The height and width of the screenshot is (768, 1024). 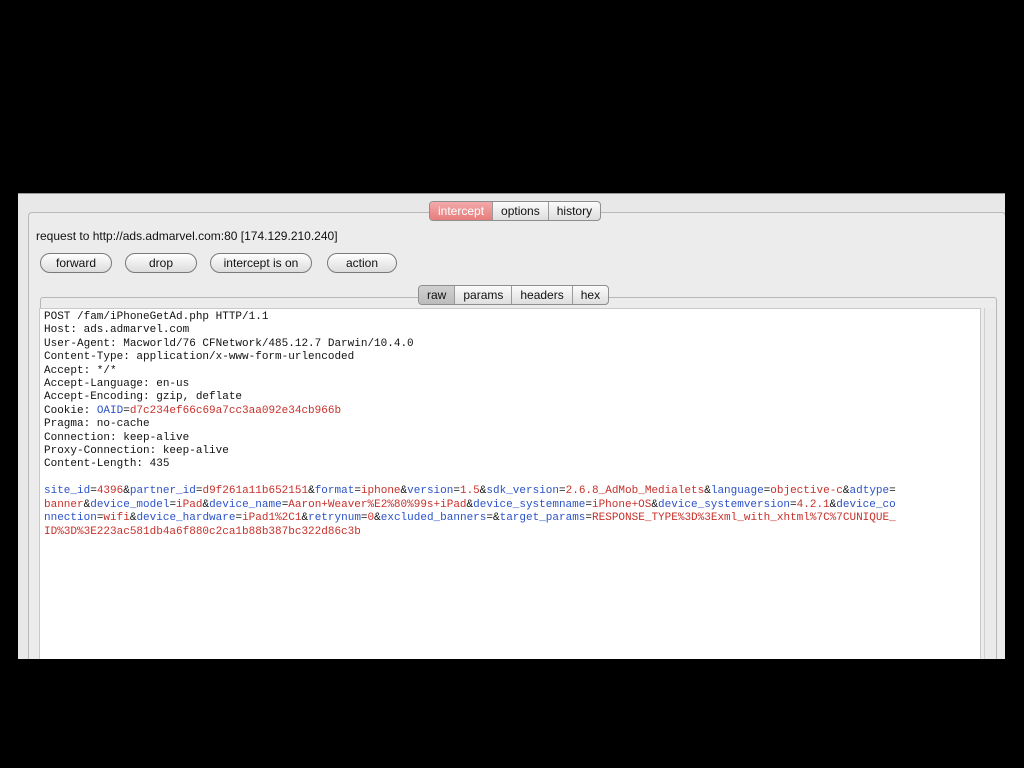 What do you see at coordinates (130, 504) in the screenshot?
I see `param-key: device_model` at bounding box center [130, 504].